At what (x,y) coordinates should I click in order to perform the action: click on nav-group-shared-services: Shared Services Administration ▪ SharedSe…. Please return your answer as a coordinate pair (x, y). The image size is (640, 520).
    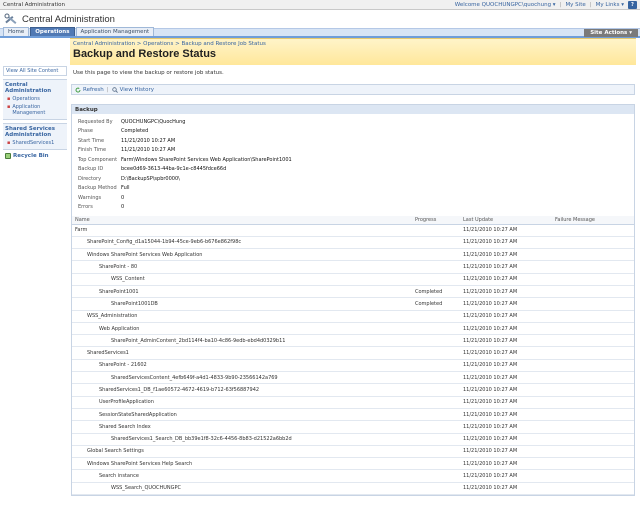
    Looking at the image, I should click on (35, 136).